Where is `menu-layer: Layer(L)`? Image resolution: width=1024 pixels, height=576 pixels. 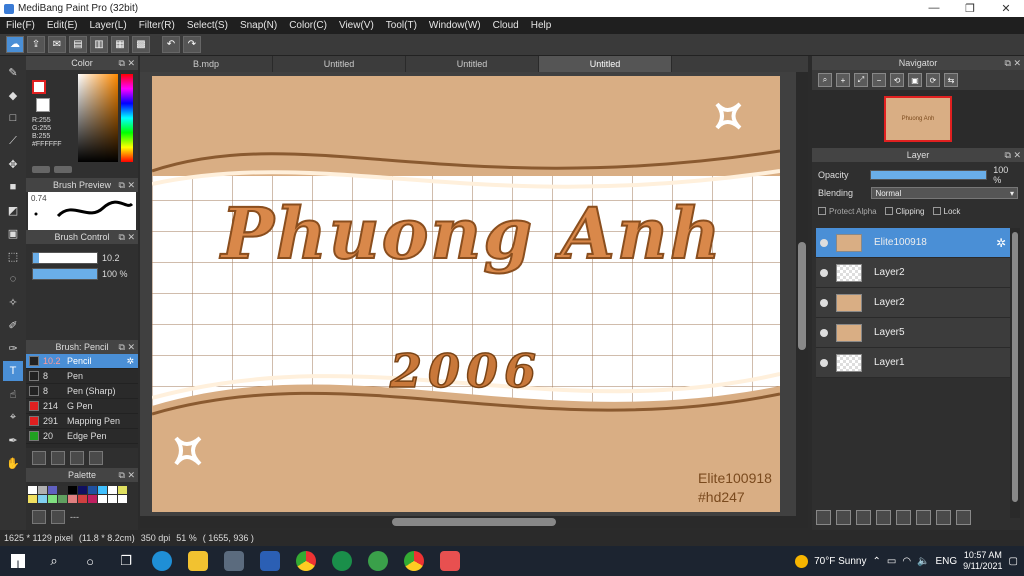 menu-layer: Layer(L) is located at coordinates (107, 25).